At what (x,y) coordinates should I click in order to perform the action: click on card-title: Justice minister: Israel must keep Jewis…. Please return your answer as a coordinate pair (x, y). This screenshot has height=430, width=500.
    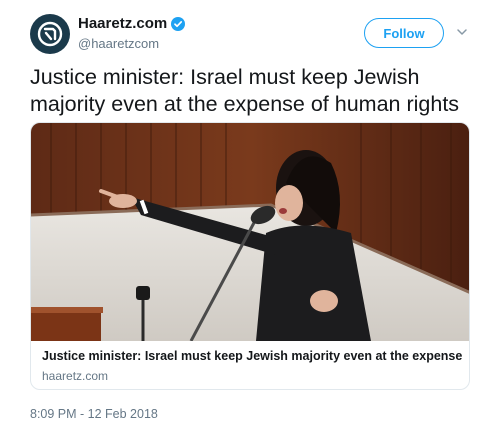
    Looking at the image, I should click on (252, 356).